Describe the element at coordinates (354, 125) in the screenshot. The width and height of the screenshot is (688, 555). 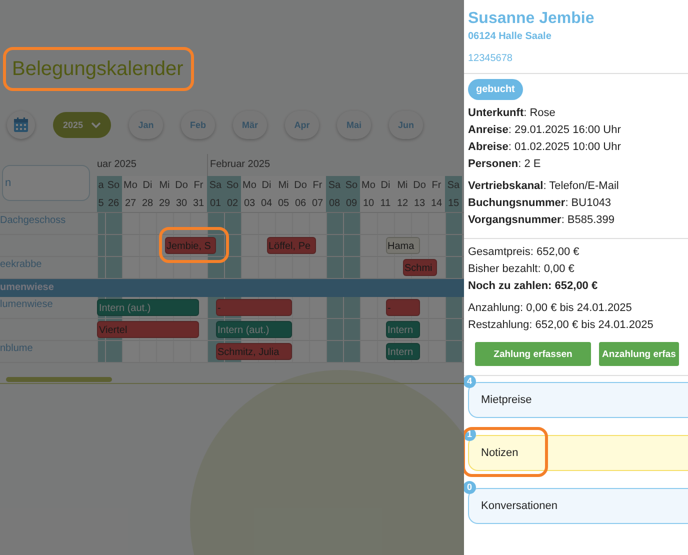
I see `month-button: Mai` at that location.